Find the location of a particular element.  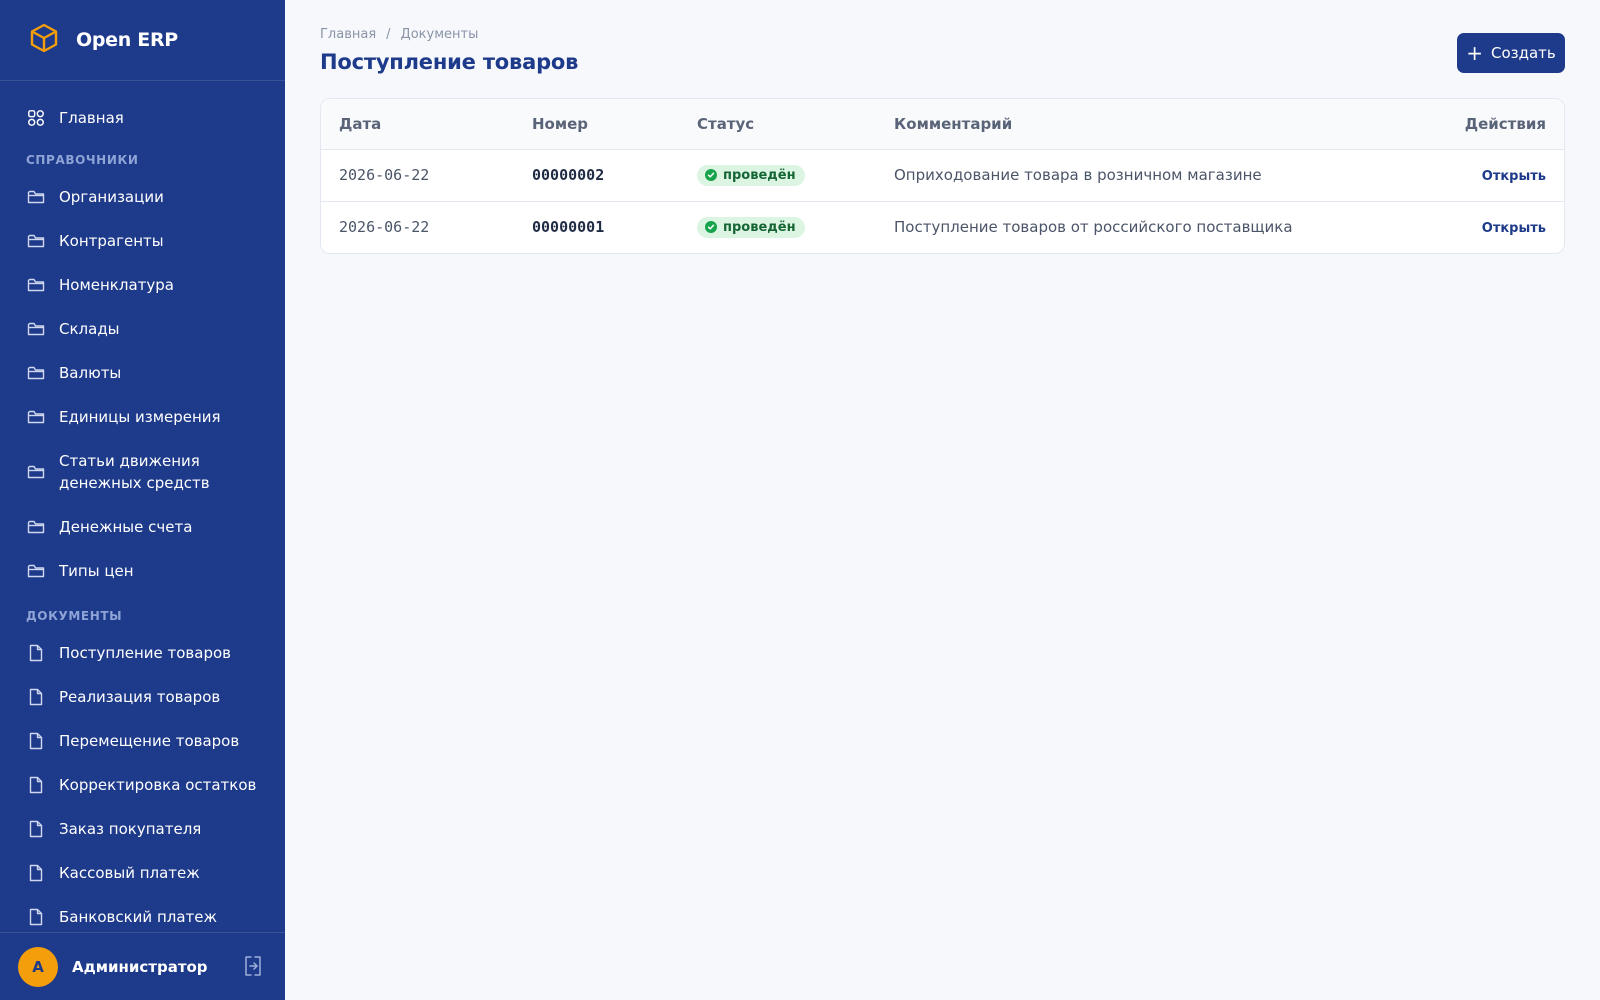

sidebar-item-home: Главная is located at coordinates (142, 118).